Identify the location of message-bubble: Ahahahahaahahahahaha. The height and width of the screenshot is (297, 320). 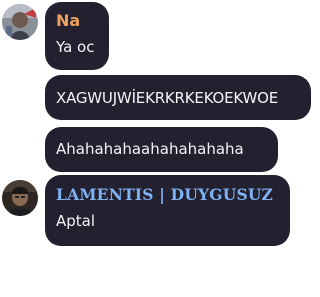
(161, 149).